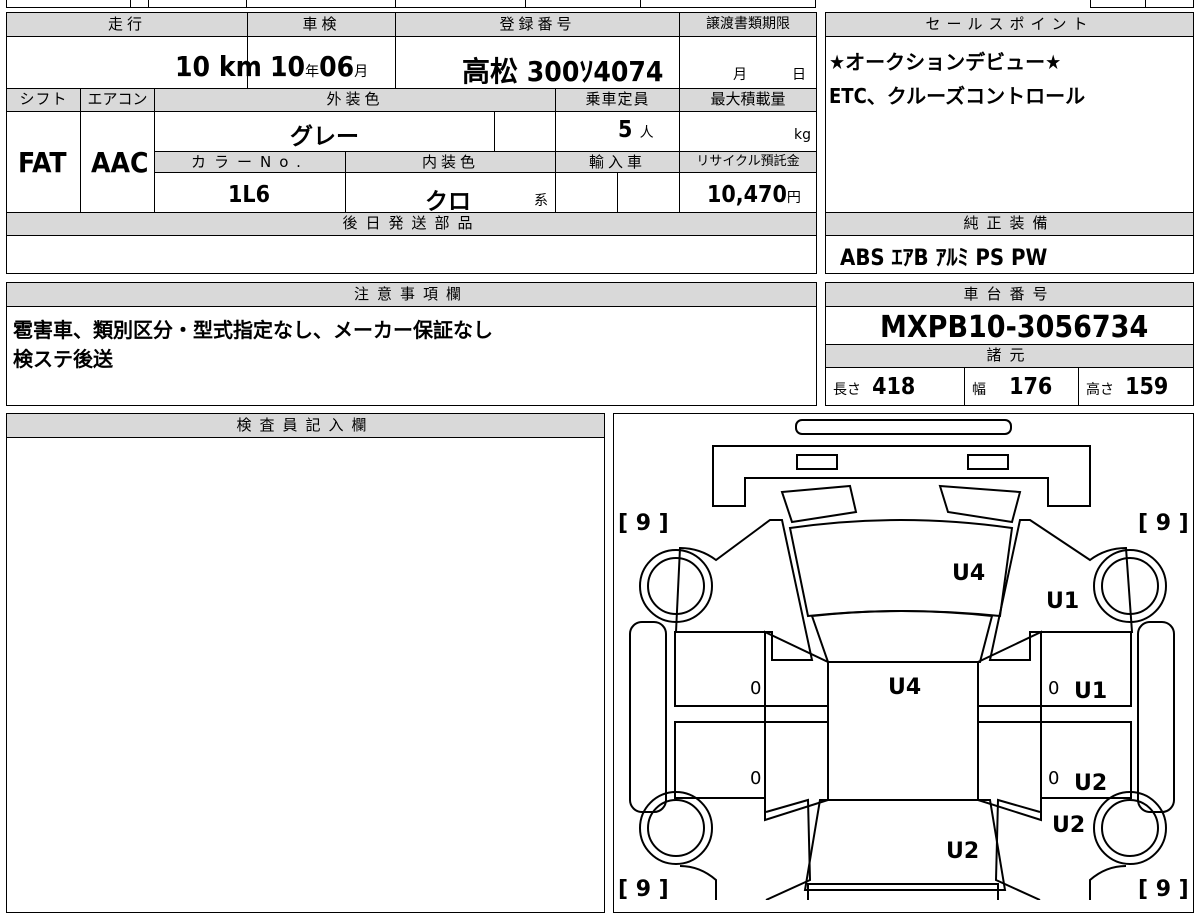  Describe the element at coordinates (904, 687) in the screenshot. I see `mark-roof: U4` at that location.